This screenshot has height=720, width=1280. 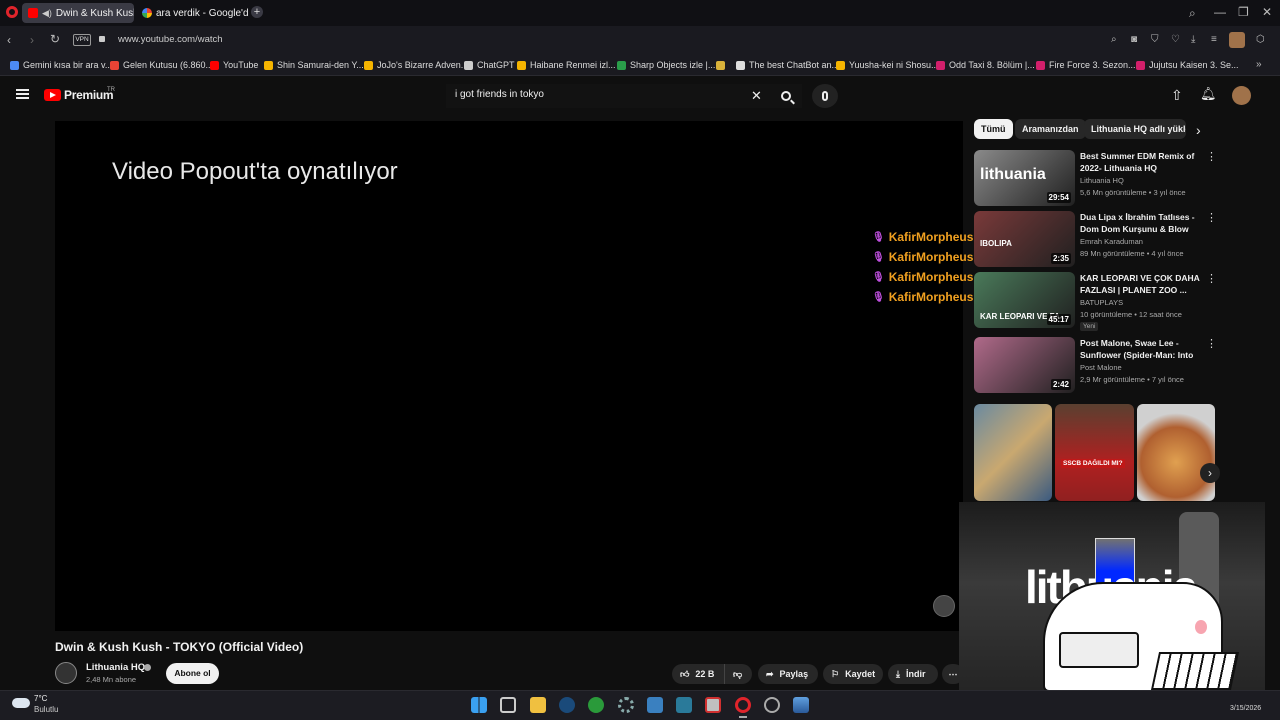 What do you see at coordinates (626, 705) in the screenshot?
I see `settings-gear-icon` at bounding box center [626, 705].